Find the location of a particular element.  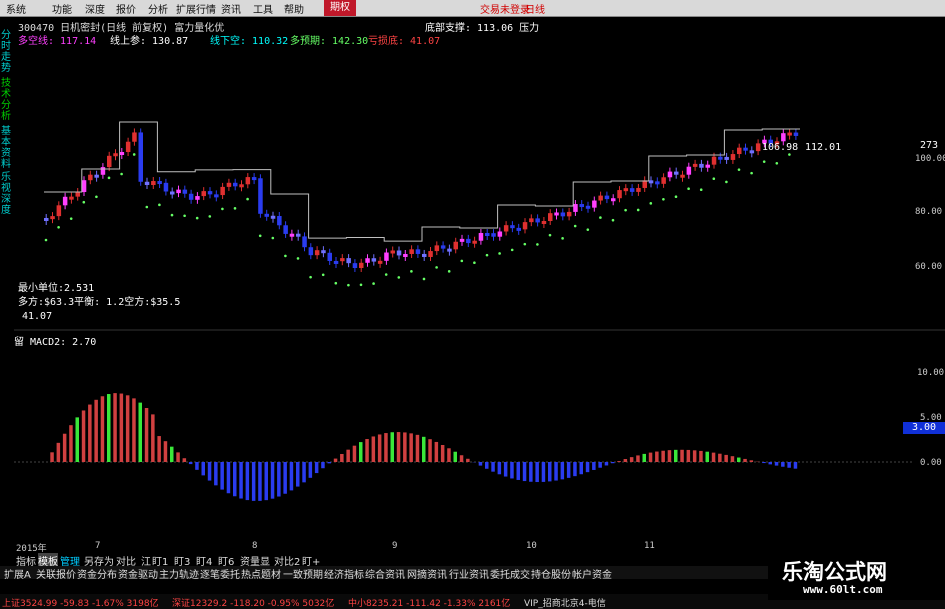

func-fund-drive: 资金驱动 is located at coordinates (138, 573).